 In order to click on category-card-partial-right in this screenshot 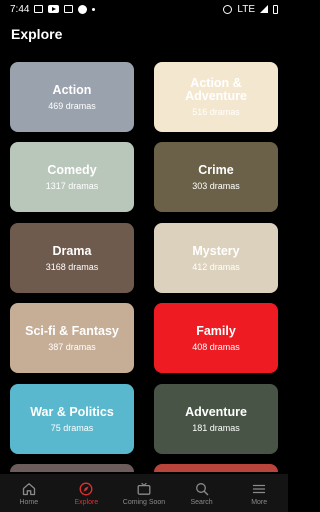, I will do `click(216, 468)`.